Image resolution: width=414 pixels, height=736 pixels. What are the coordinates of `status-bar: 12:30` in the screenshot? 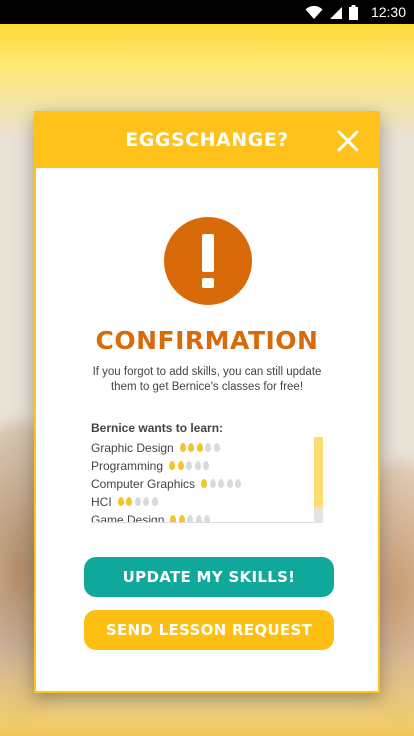 It's located at (207, 12).